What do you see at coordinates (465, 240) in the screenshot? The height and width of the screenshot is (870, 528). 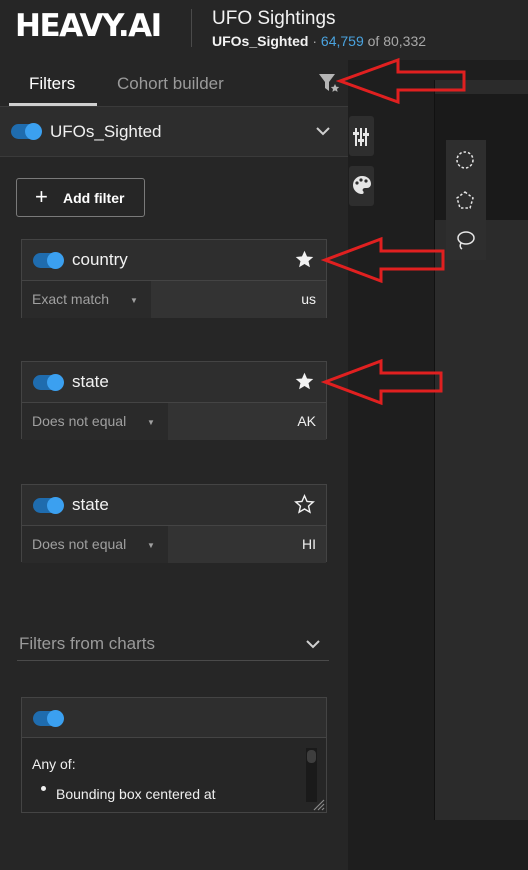 I see `lasso-select-icon` at bounding box center [465, 240].